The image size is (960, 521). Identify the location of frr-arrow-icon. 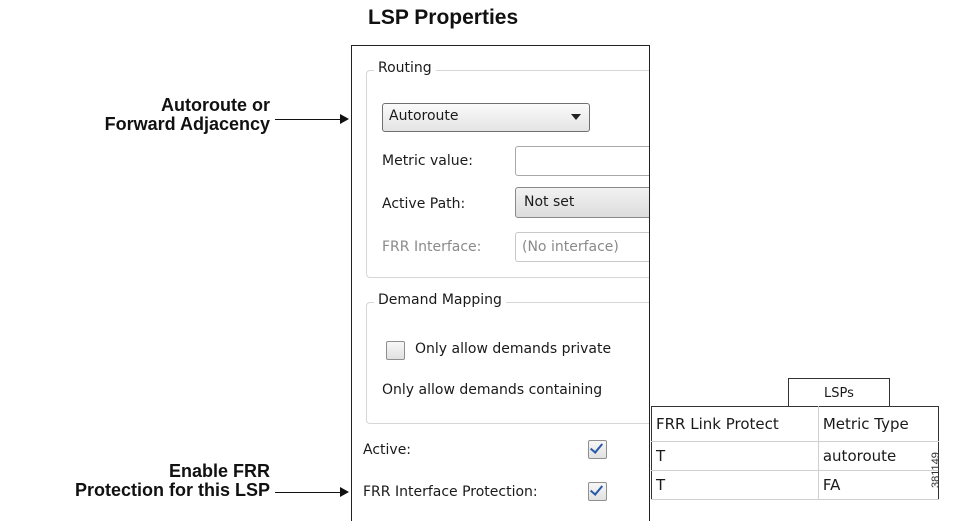
(312, 492).